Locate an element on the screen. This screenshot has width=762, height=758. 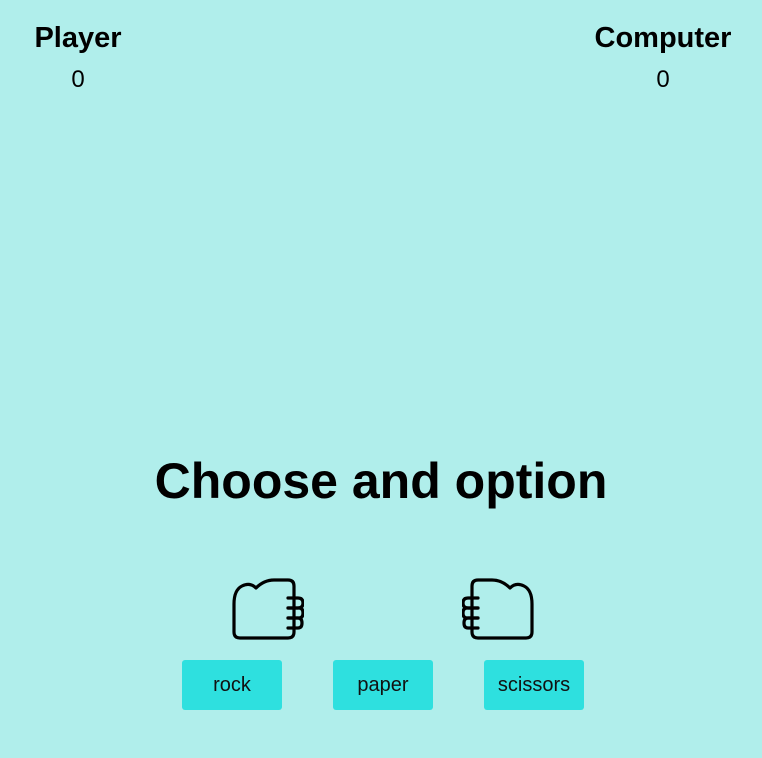
computer-score-panel: Computer 0 is located at coordinates (663, 57).